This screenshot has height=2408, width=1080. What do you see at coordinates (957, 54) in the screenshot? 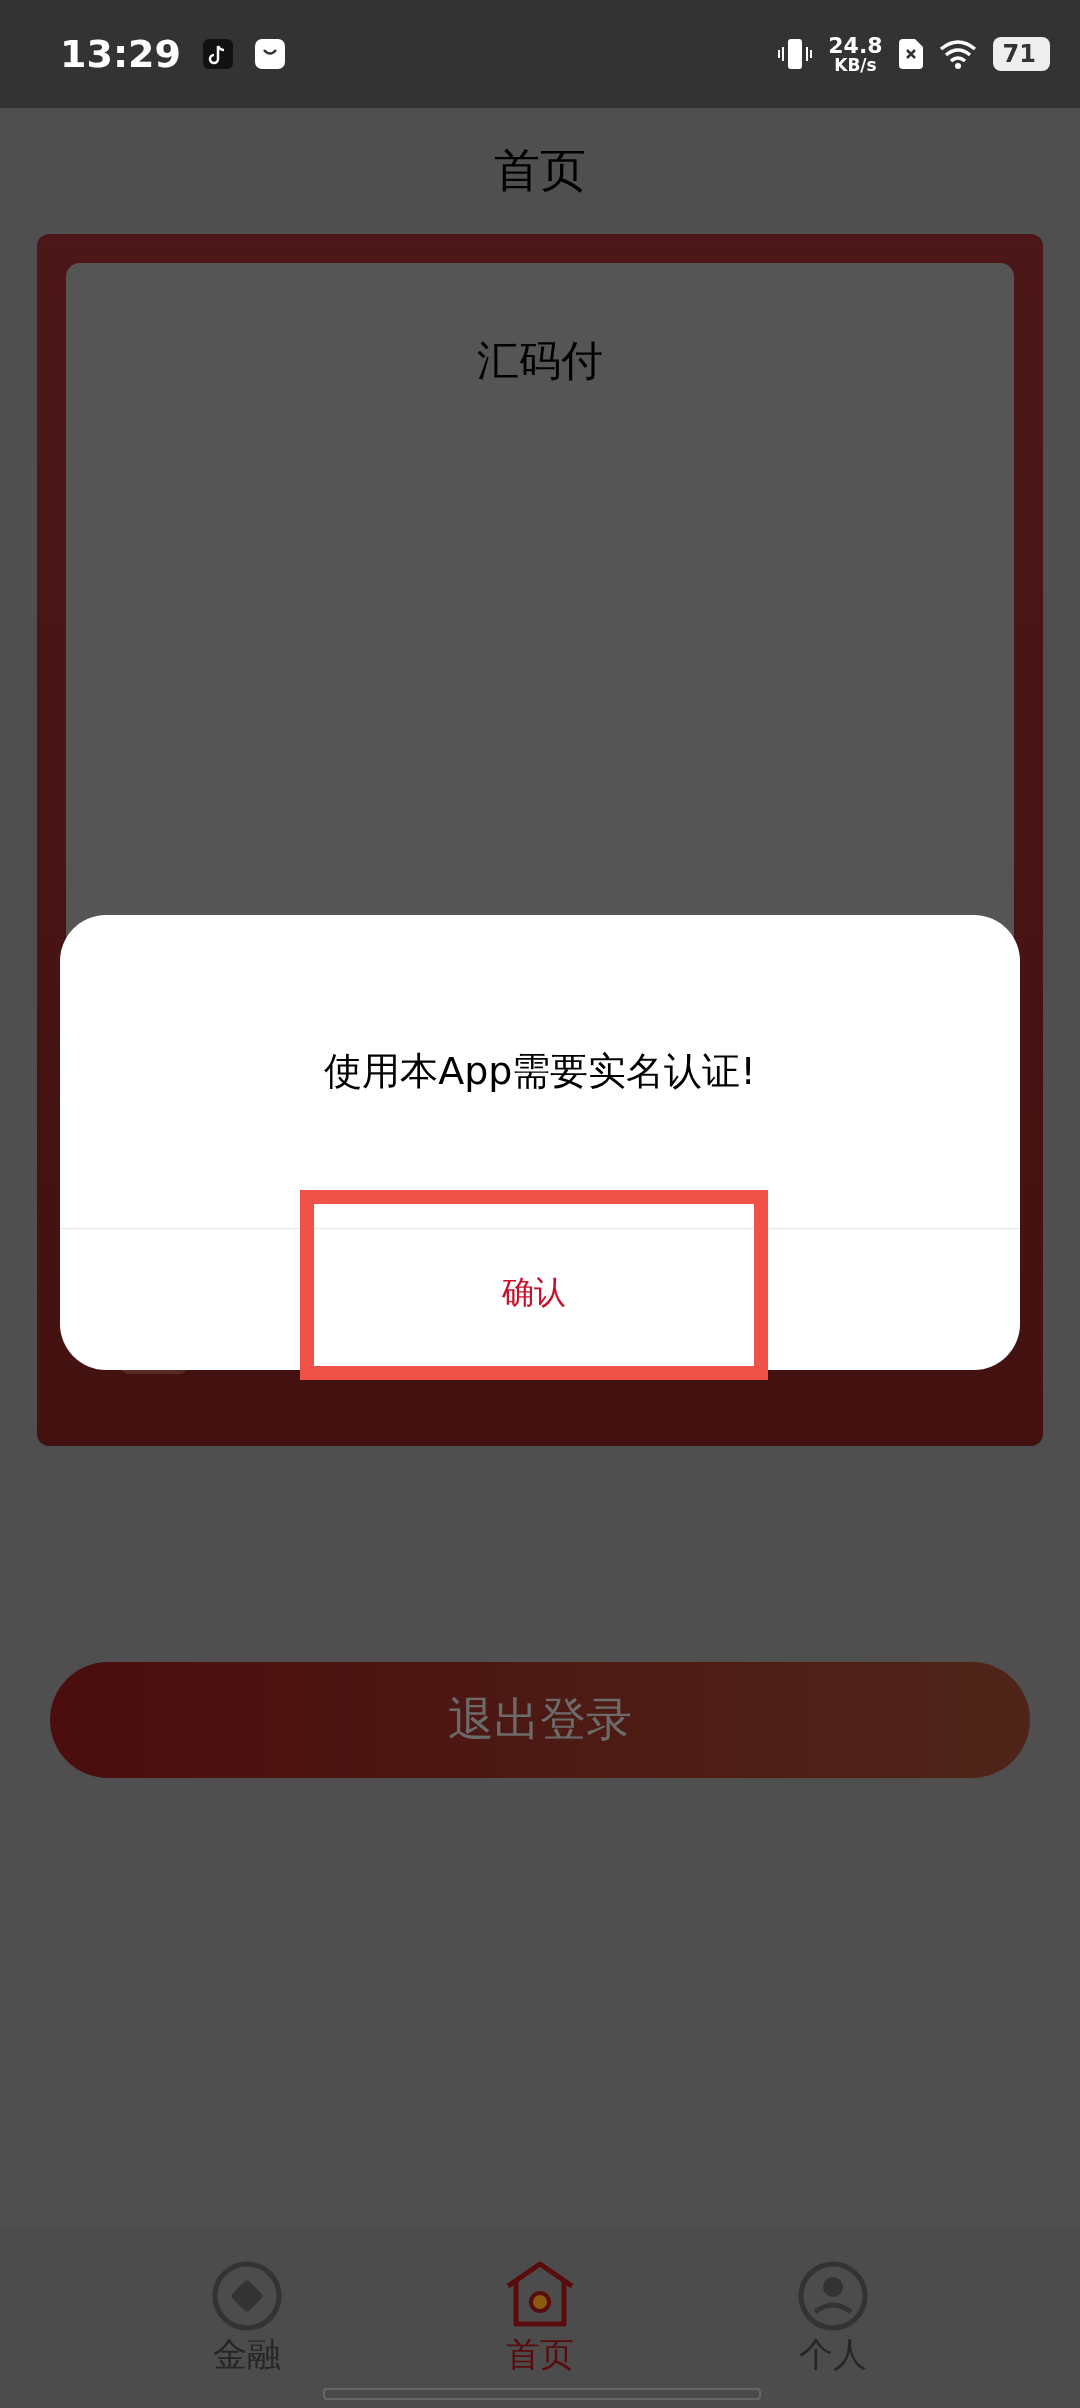
I see `wifi-icon` at bounding box center [957, 54].